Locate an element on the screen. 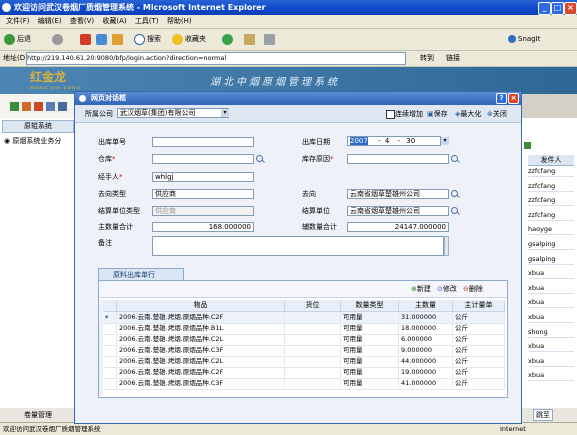 This screenshot has height=435, width=577. date-month: 4 is located at coordinates (387, 141).